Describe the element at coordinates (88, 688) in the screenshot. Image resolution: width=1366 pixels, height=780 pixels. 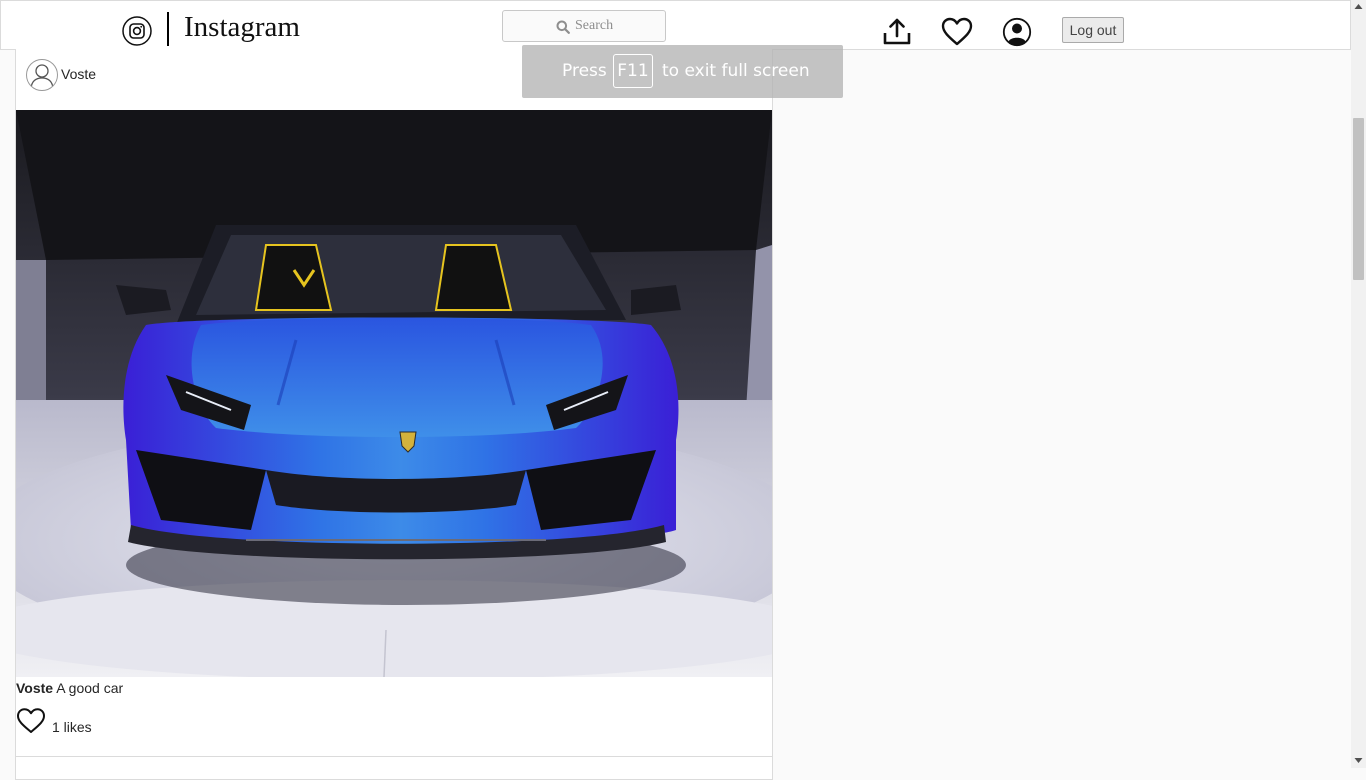
I see `caption-text: A good car` at that location.